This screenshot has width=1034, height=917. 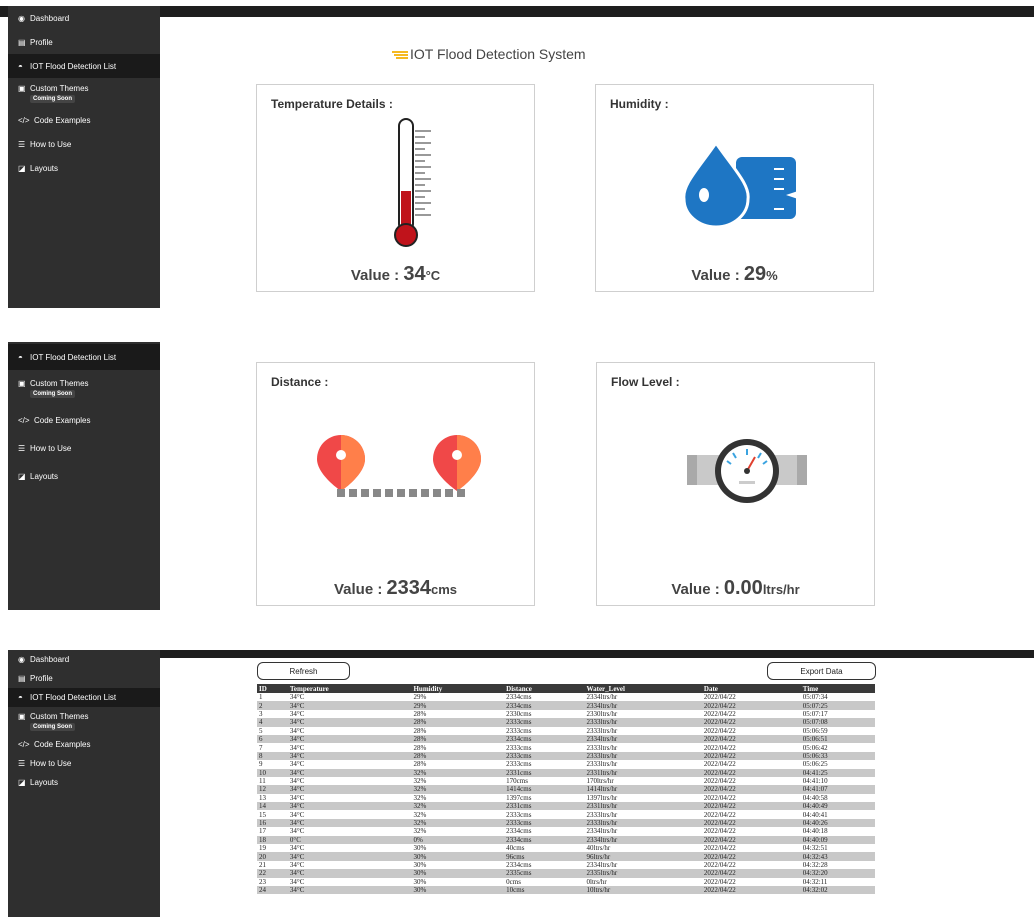 I want to click on value-number: 2334, so click(x=409, y=588).